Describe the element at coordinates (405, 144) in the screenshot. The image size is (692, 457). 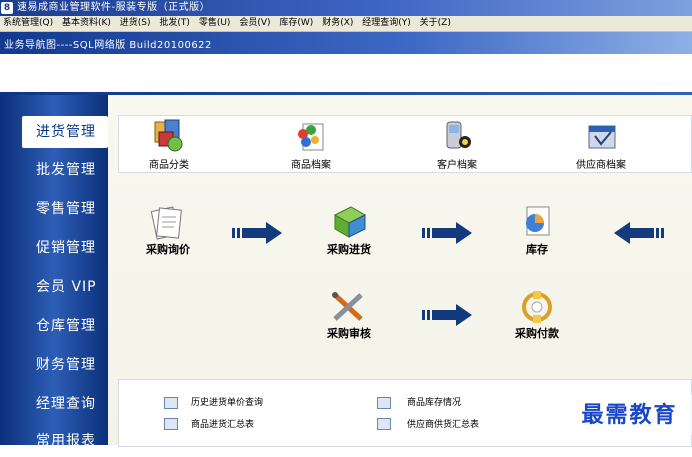
I see `archive-row: 商品分类 商品档案 客户档案 供应商档案` at that location.